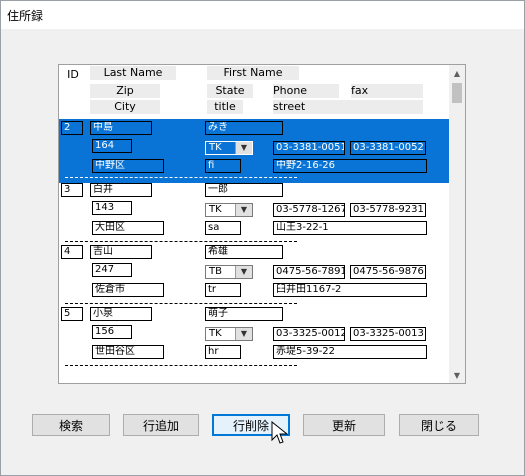 This screenshot has height=476, width=525. I want to click on header-first-name: First Name, so click(253, 73).